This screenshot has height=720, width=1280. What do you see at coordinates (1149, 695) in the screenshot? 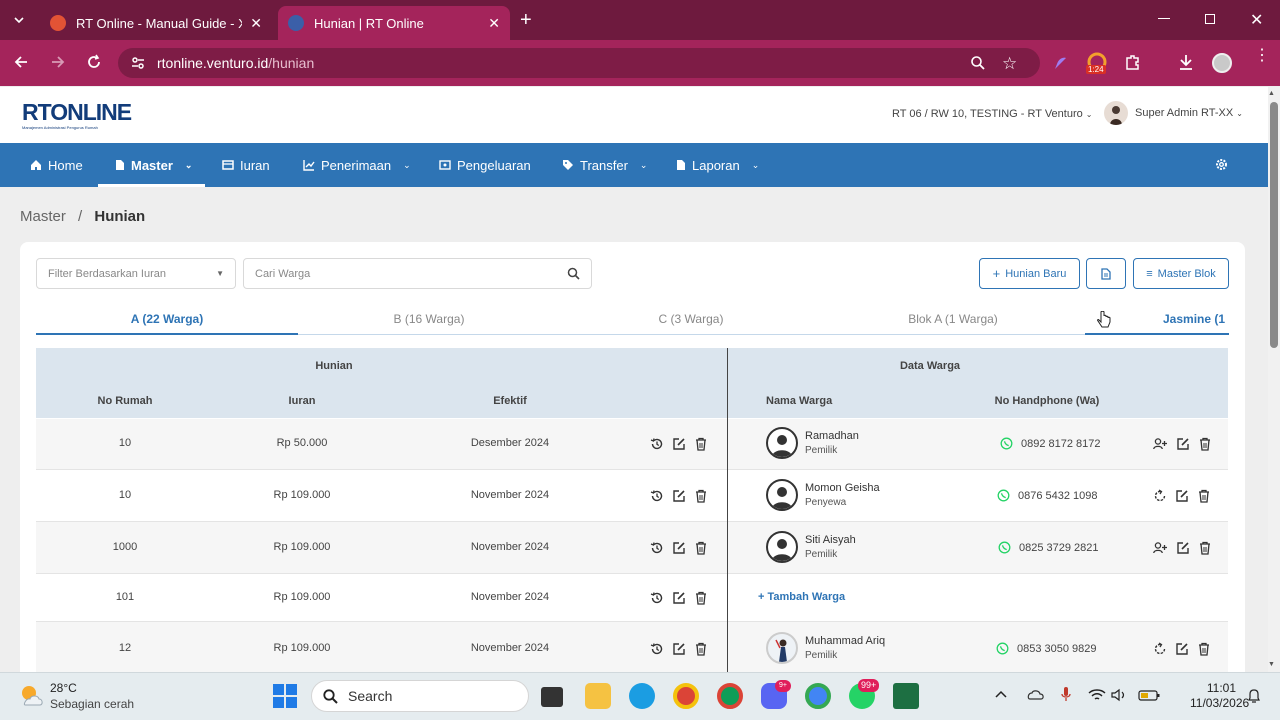
I see `battery-icon` at bounding box center [1149, 695].